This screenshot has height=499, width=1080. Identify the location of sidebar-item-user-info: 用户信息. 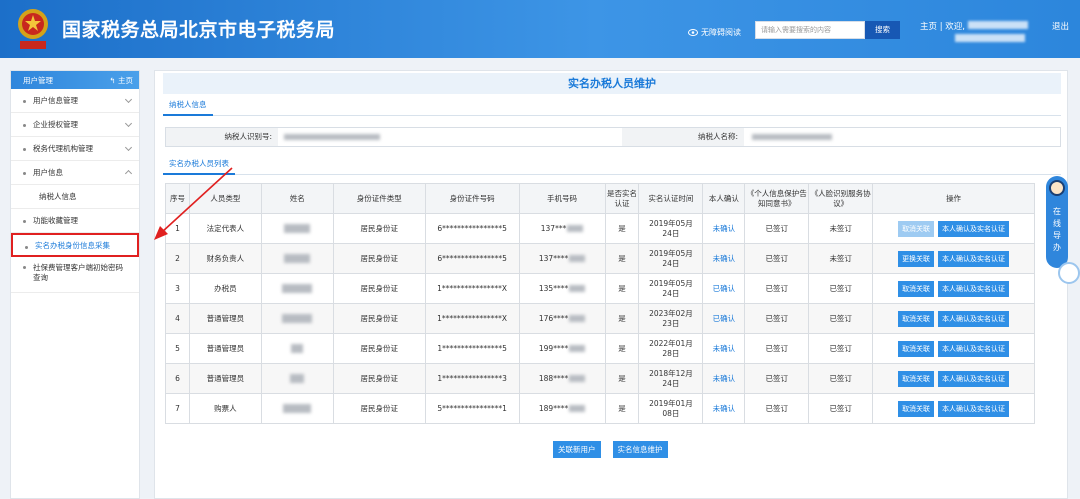
(75, 173).